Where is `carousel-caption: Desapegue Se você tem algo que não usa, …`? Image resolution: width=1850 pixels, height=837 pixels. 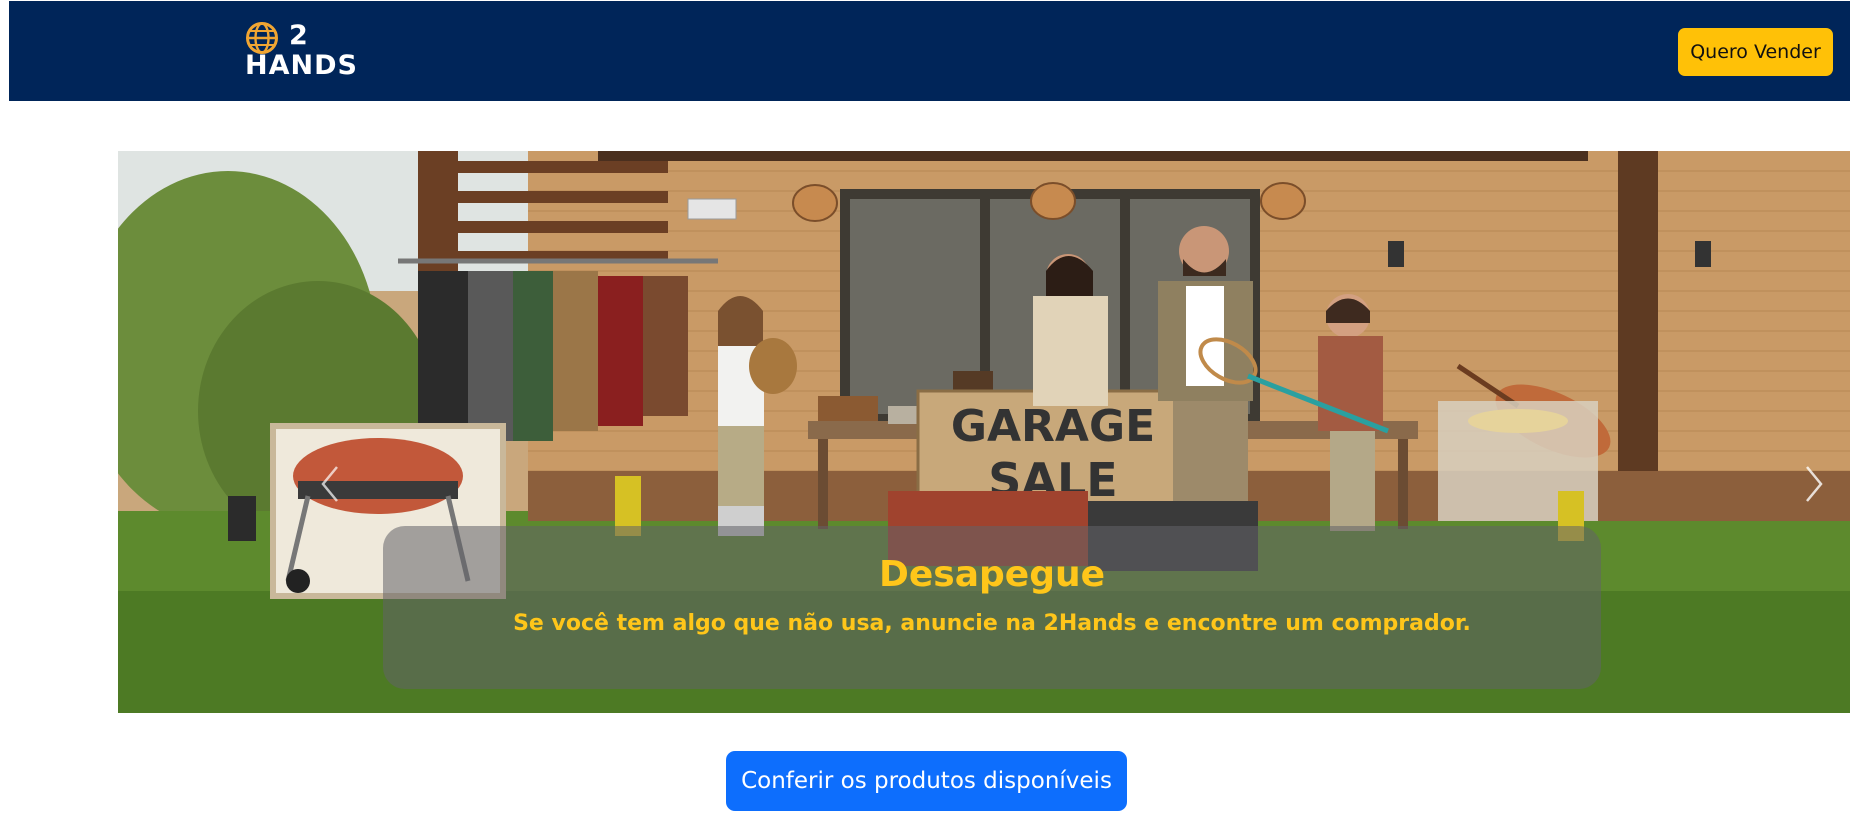 carousel-caption: Desapegue Se você tem algo que não usa, … is located at coordinates (992, 607).